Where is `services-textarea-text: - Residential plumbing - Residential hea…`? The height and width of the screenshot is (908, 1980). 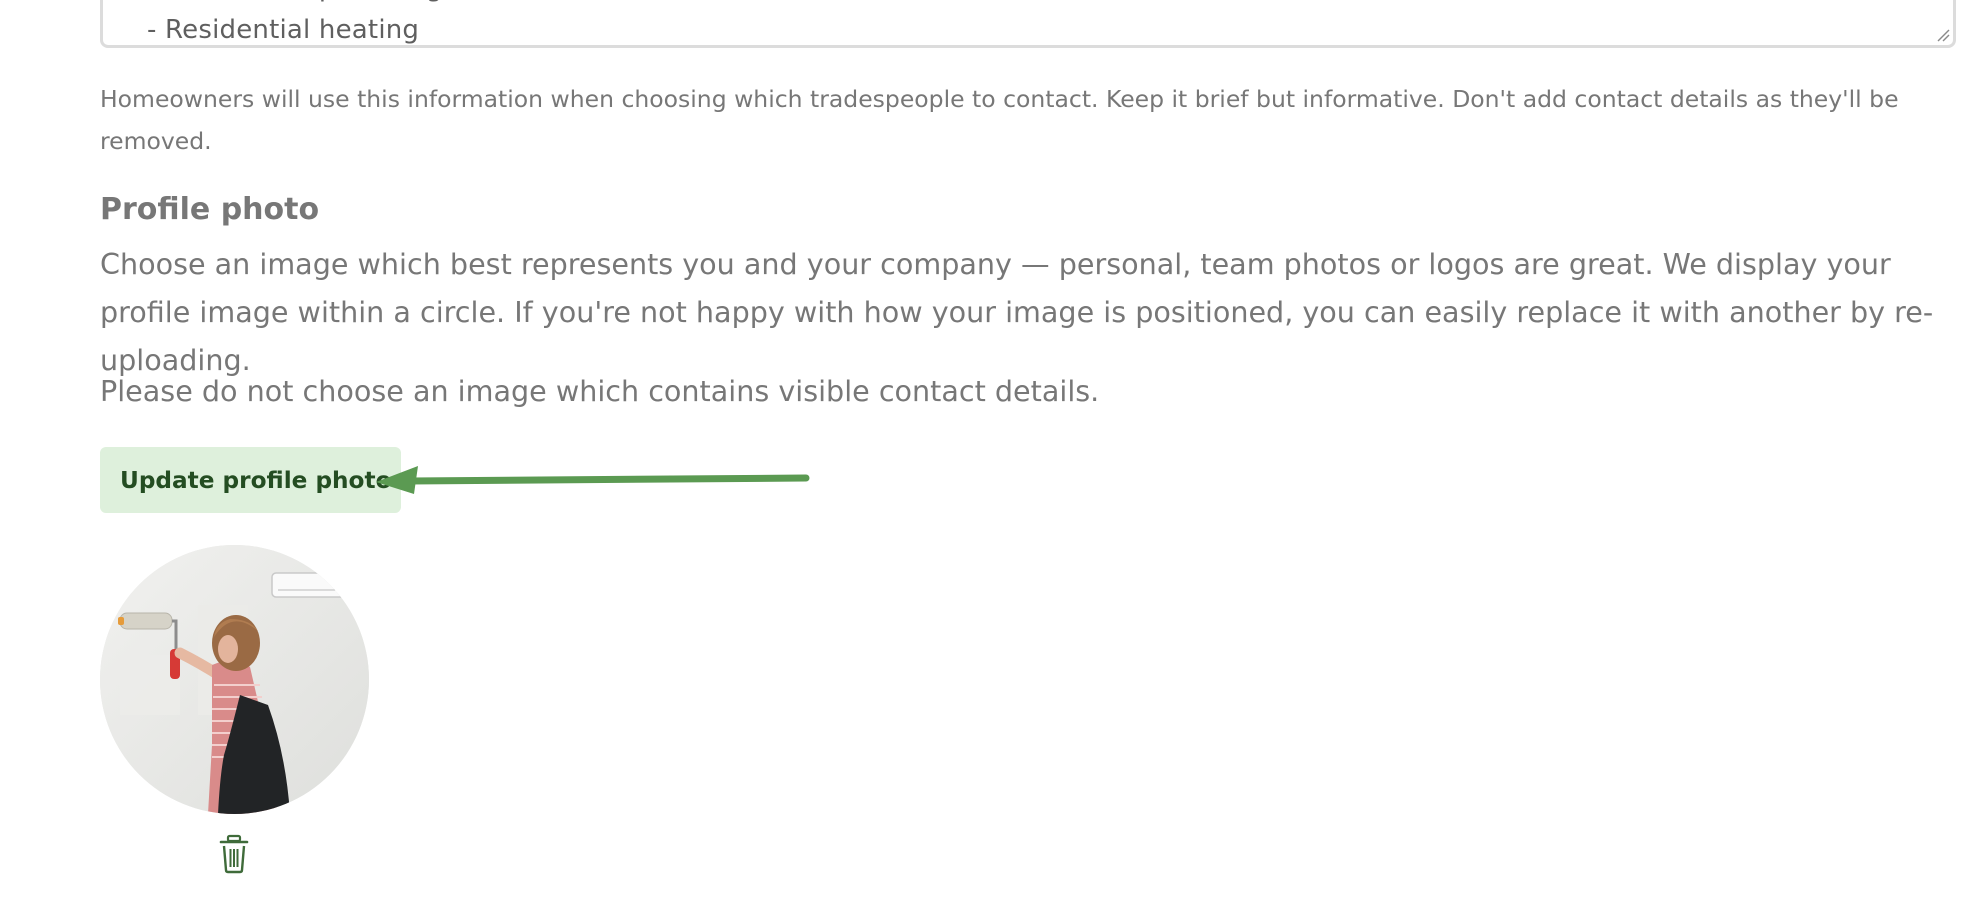 services-textarea-text: - Residential plumbing - Residential hea… is located at coordinates (295, 22).